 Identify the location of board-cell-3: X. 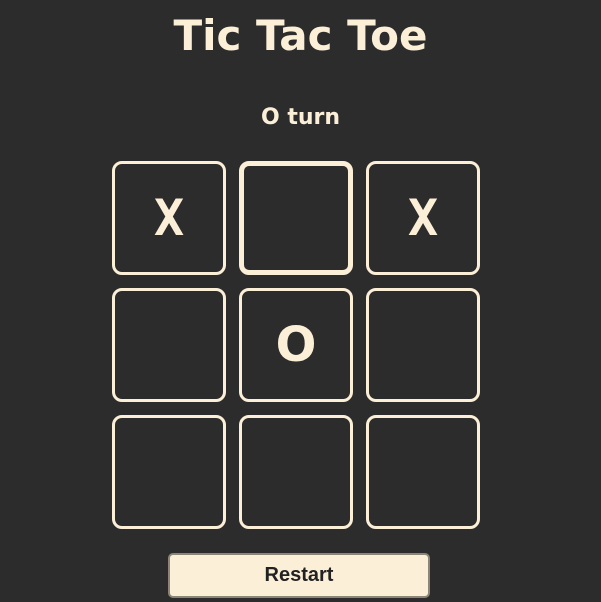
(423, 218).